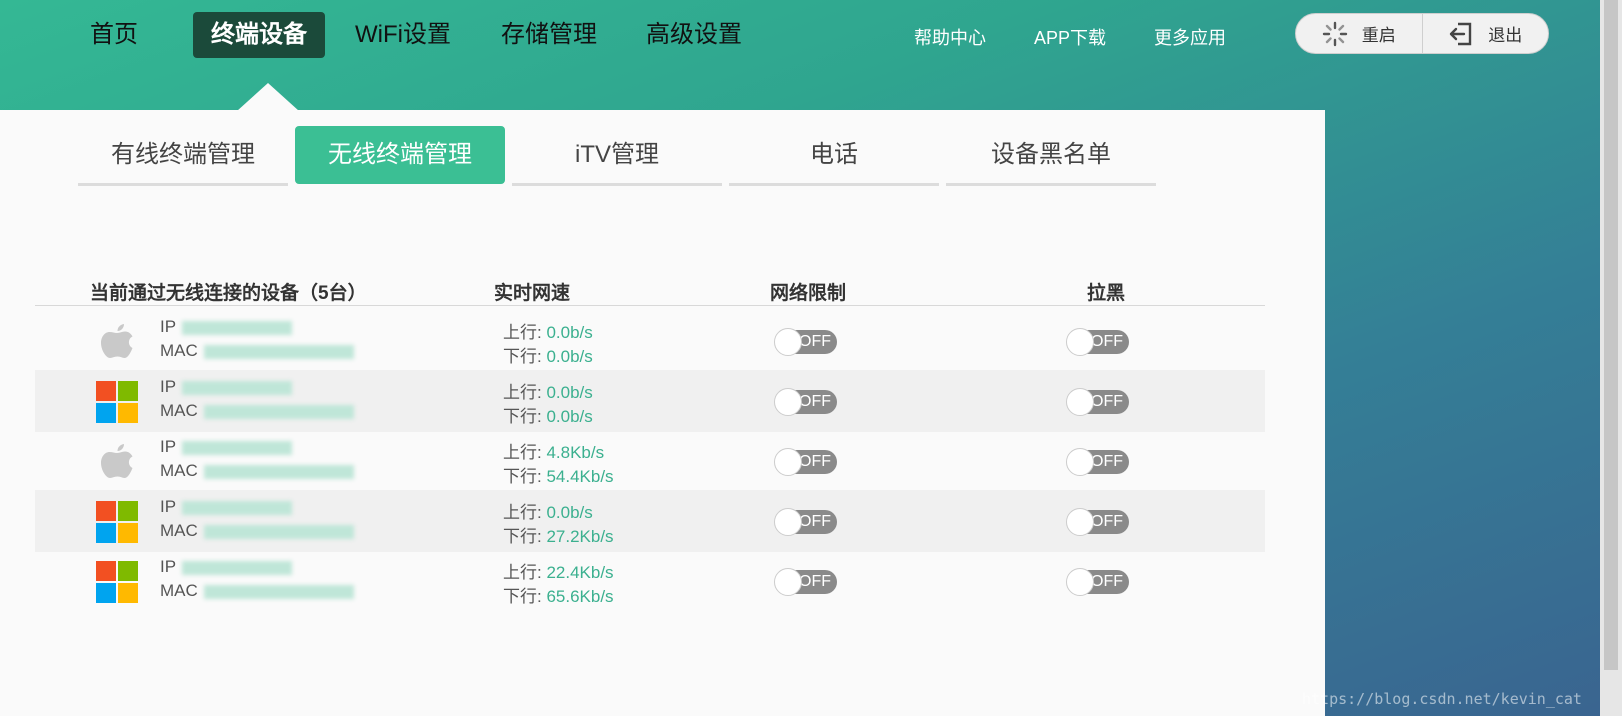 The width and height of the screenshot is (1622, 716). I want to click on restart-label: 重启, so click(1378, 35).